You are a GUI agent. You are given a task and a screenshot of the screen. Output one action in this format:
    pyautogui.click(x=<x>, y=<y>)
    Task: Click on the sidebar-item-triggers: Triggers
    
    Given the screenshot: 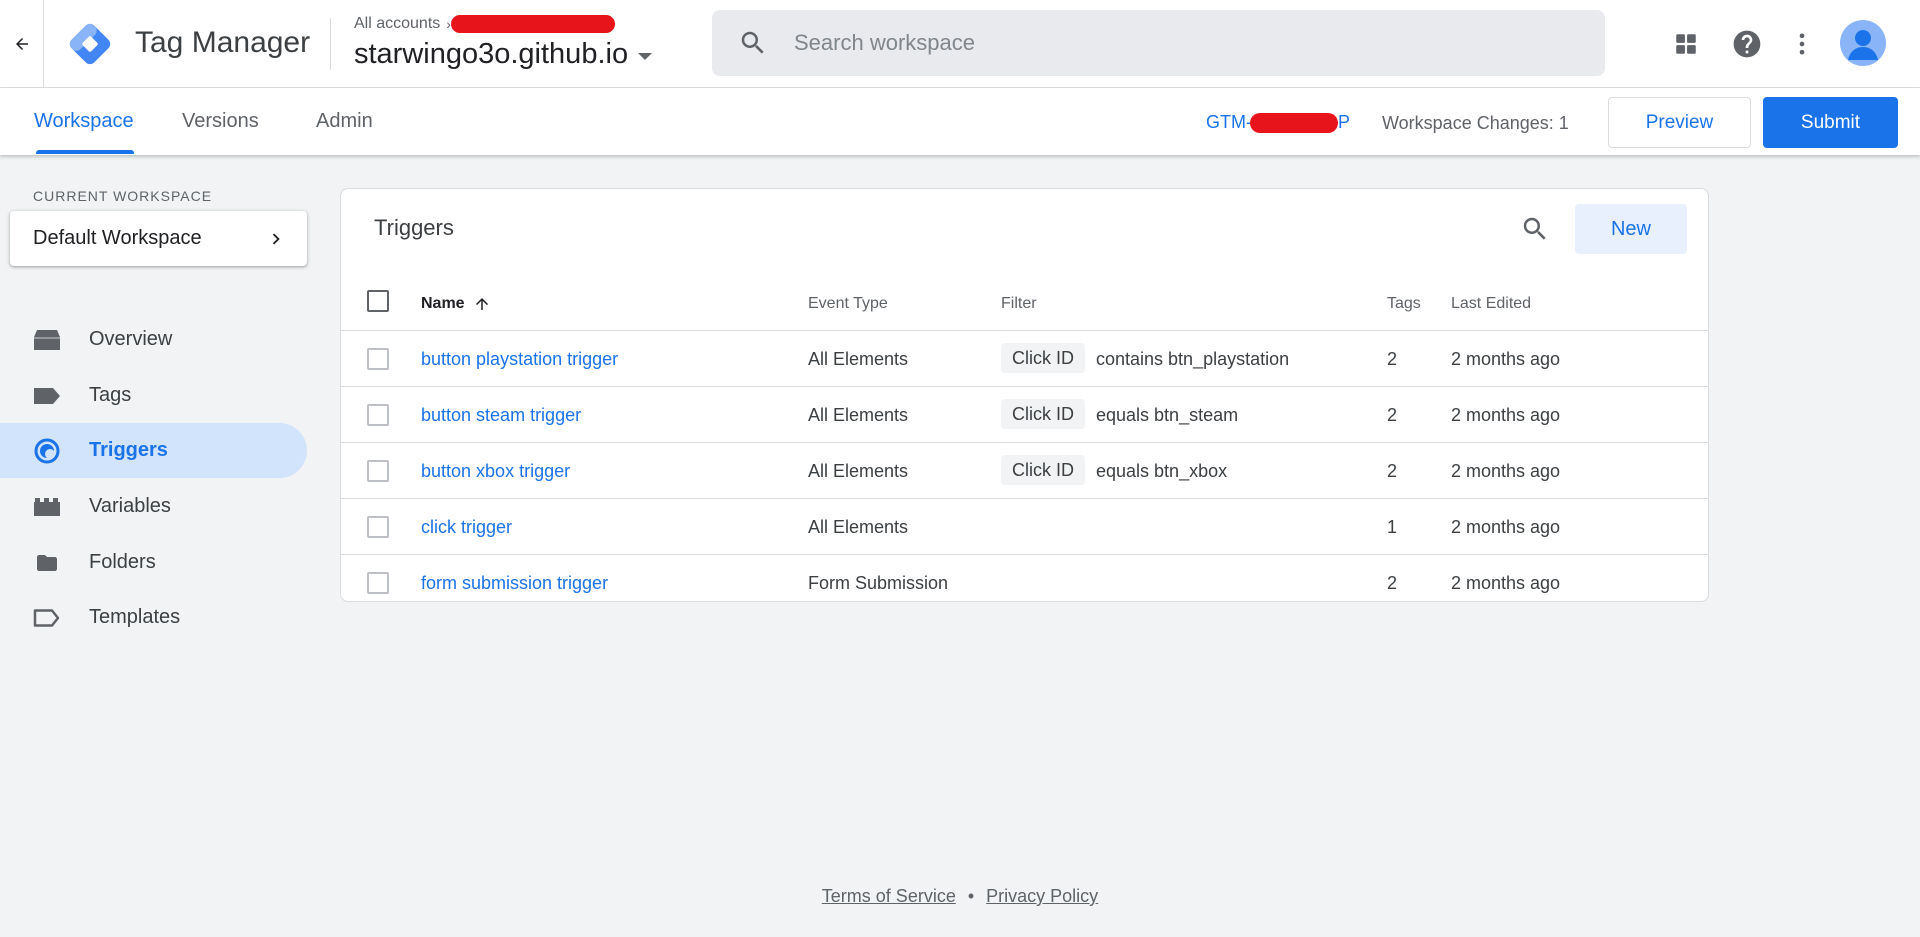 What is the action you would take?
    pyautogui.click(x=153, y=450)
    